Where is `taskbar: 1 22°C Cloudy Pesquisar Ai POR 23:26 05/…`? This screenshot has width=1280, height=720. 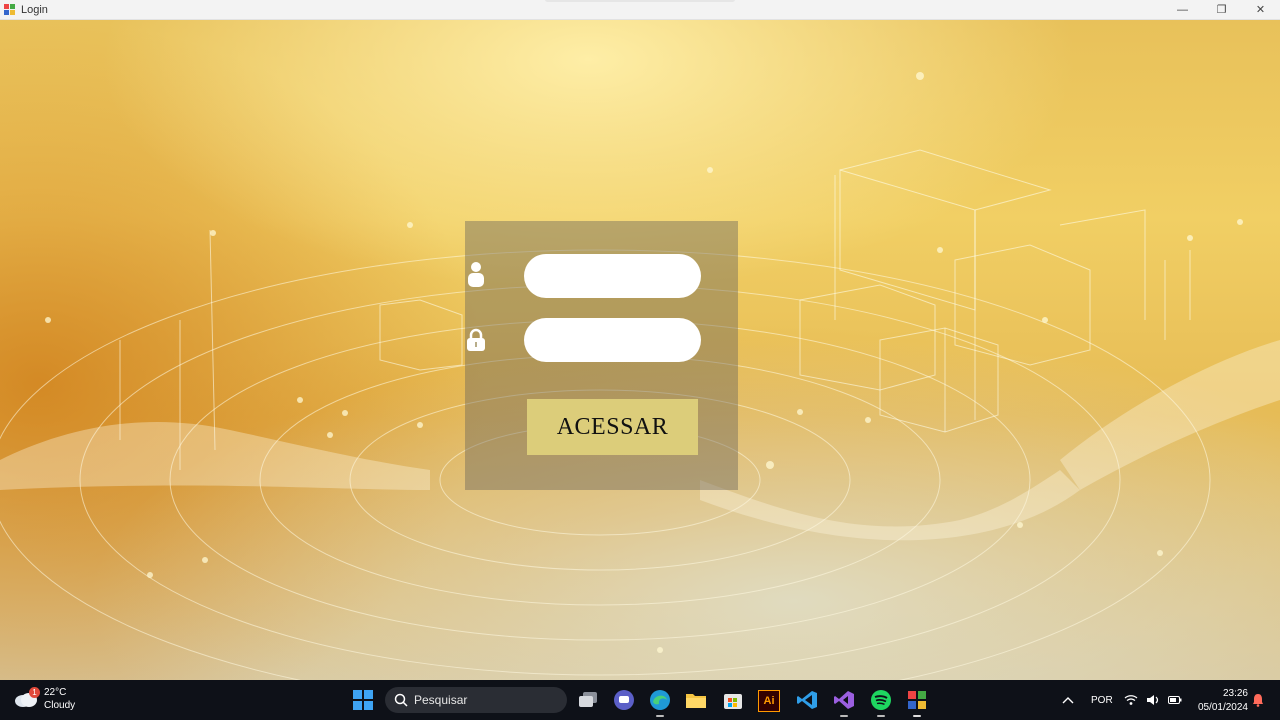
taskbar: 1 22°C Cloudy Pesquisar Ai POR 23:26 05/… is located at coordinates (640, 700).